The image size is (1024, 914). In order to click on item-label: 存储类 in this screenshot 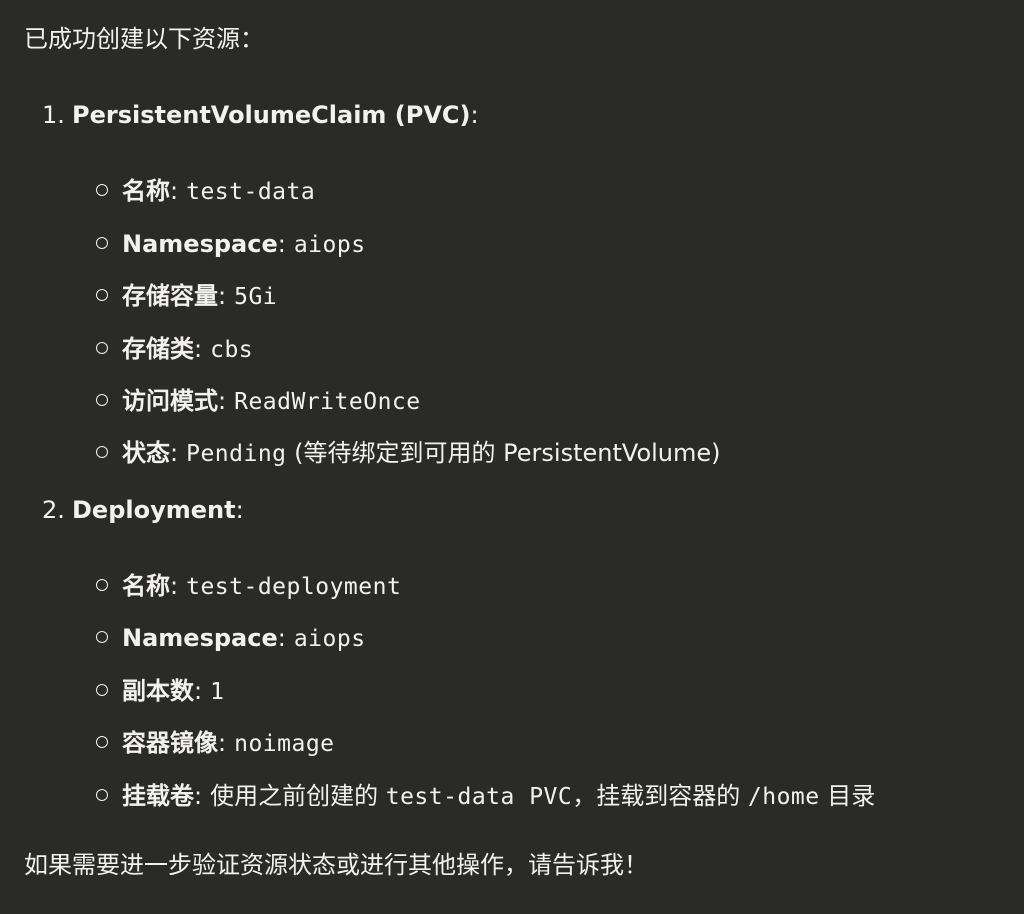, I will do `click(158, 349)`.